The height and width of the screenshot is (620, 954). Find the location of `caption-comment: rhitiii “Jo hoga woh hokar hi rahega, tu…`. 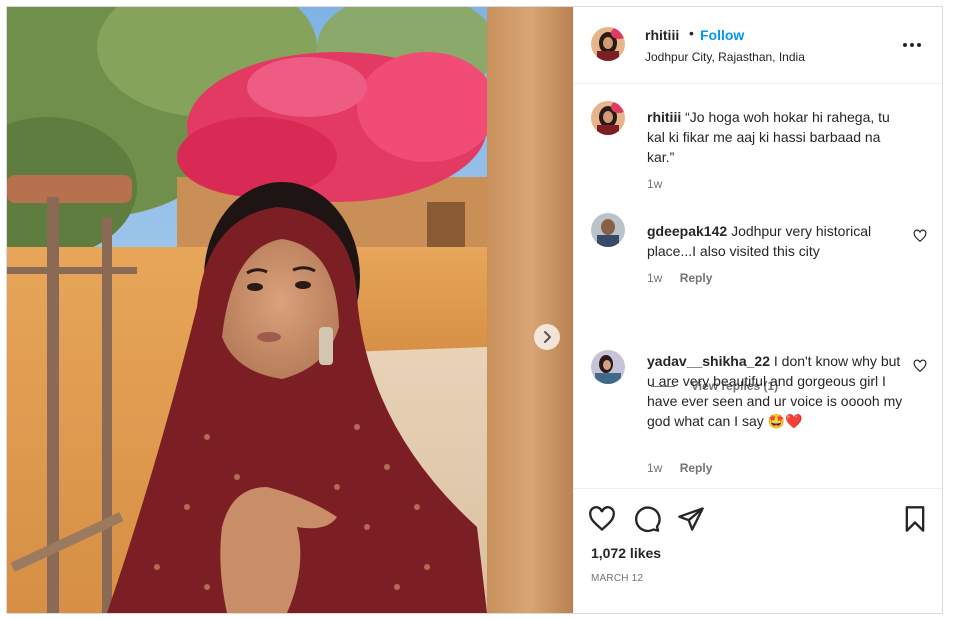

caption-comment: rhitiii “Jo hoga woh hokar hi rahega, tu… is located at coordinates (777, 137).